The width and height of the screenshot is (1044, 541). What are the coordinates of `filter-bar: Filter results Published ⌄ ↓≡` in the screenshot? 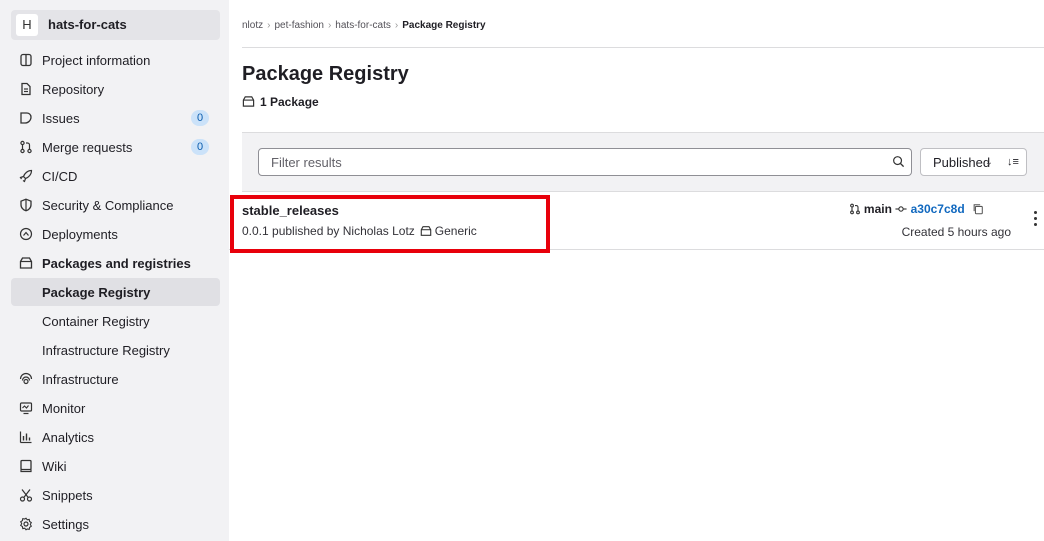 It's located at (643, 162).